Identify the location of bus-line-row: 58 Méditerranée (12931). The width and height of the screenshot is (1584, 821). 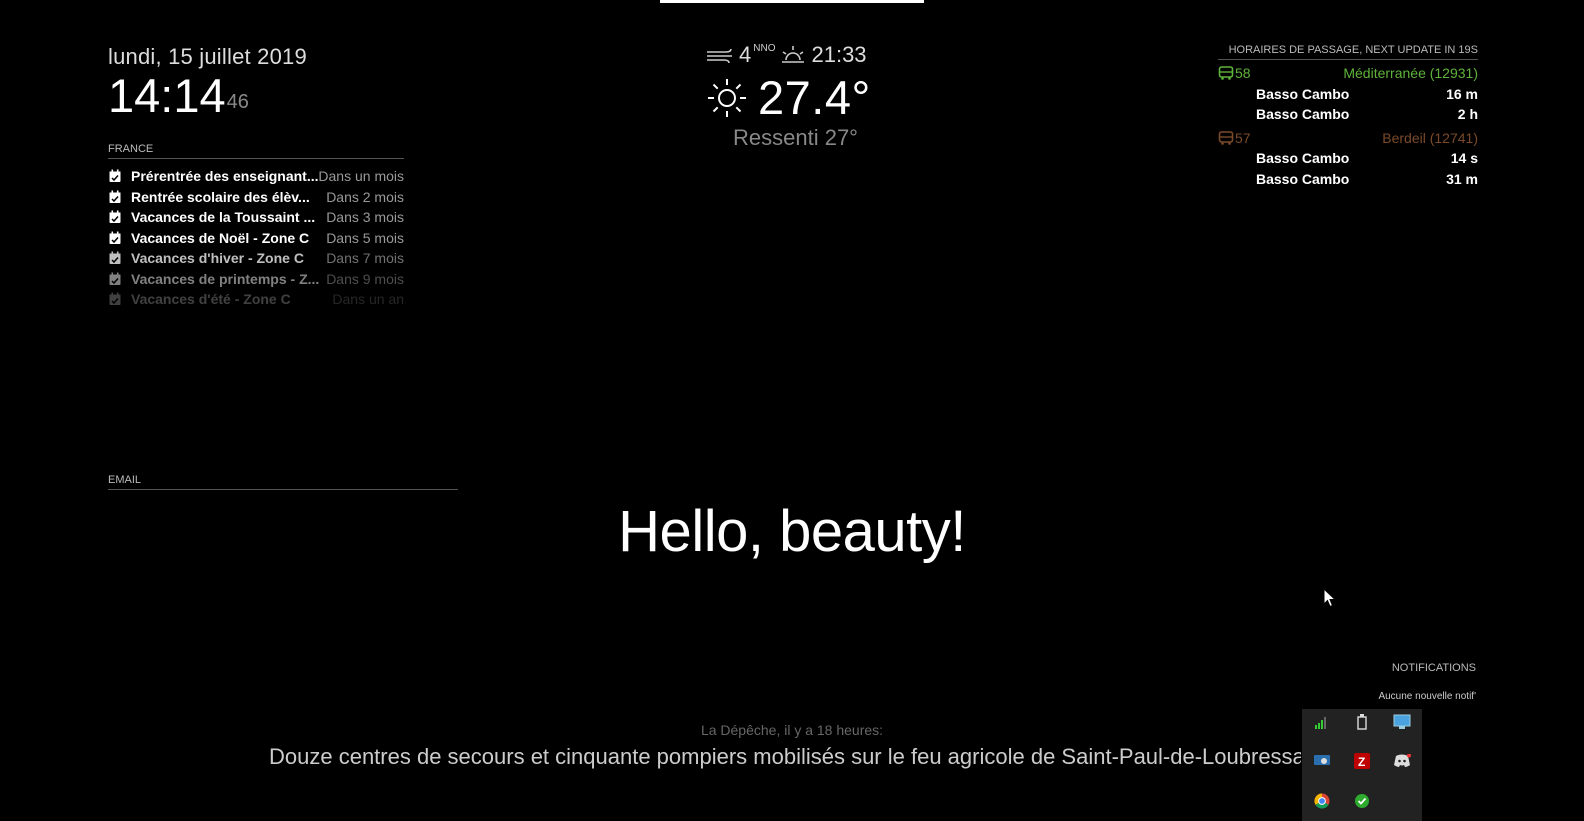
(1348, 73).